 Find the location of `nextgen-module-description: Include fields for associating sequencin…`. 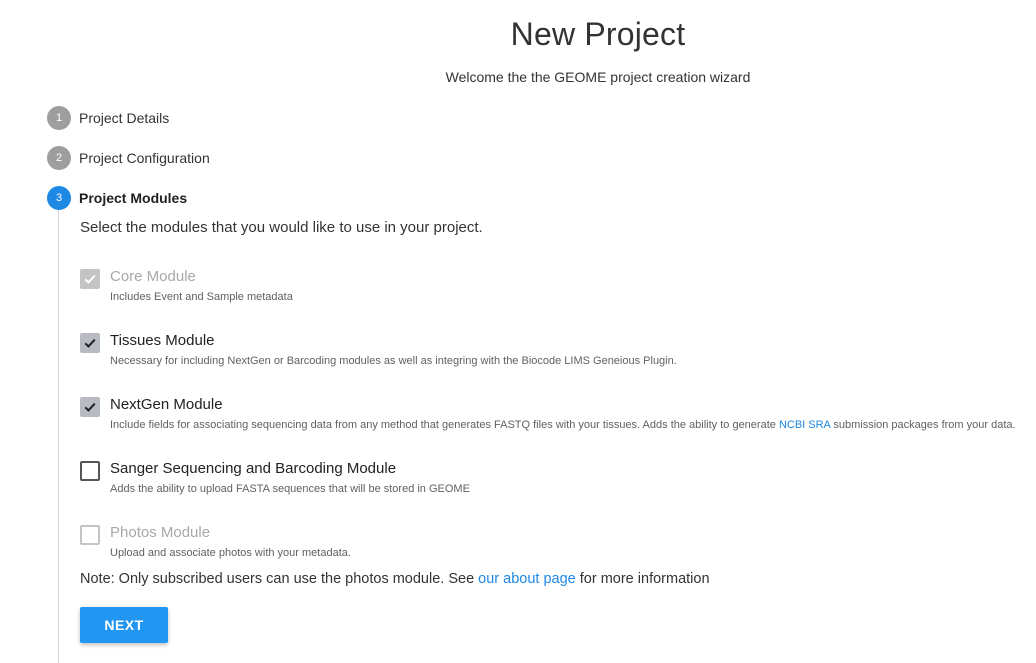

nextgen-module-description: Include fields for associating sequencin… is located at coordinates (563, 425).